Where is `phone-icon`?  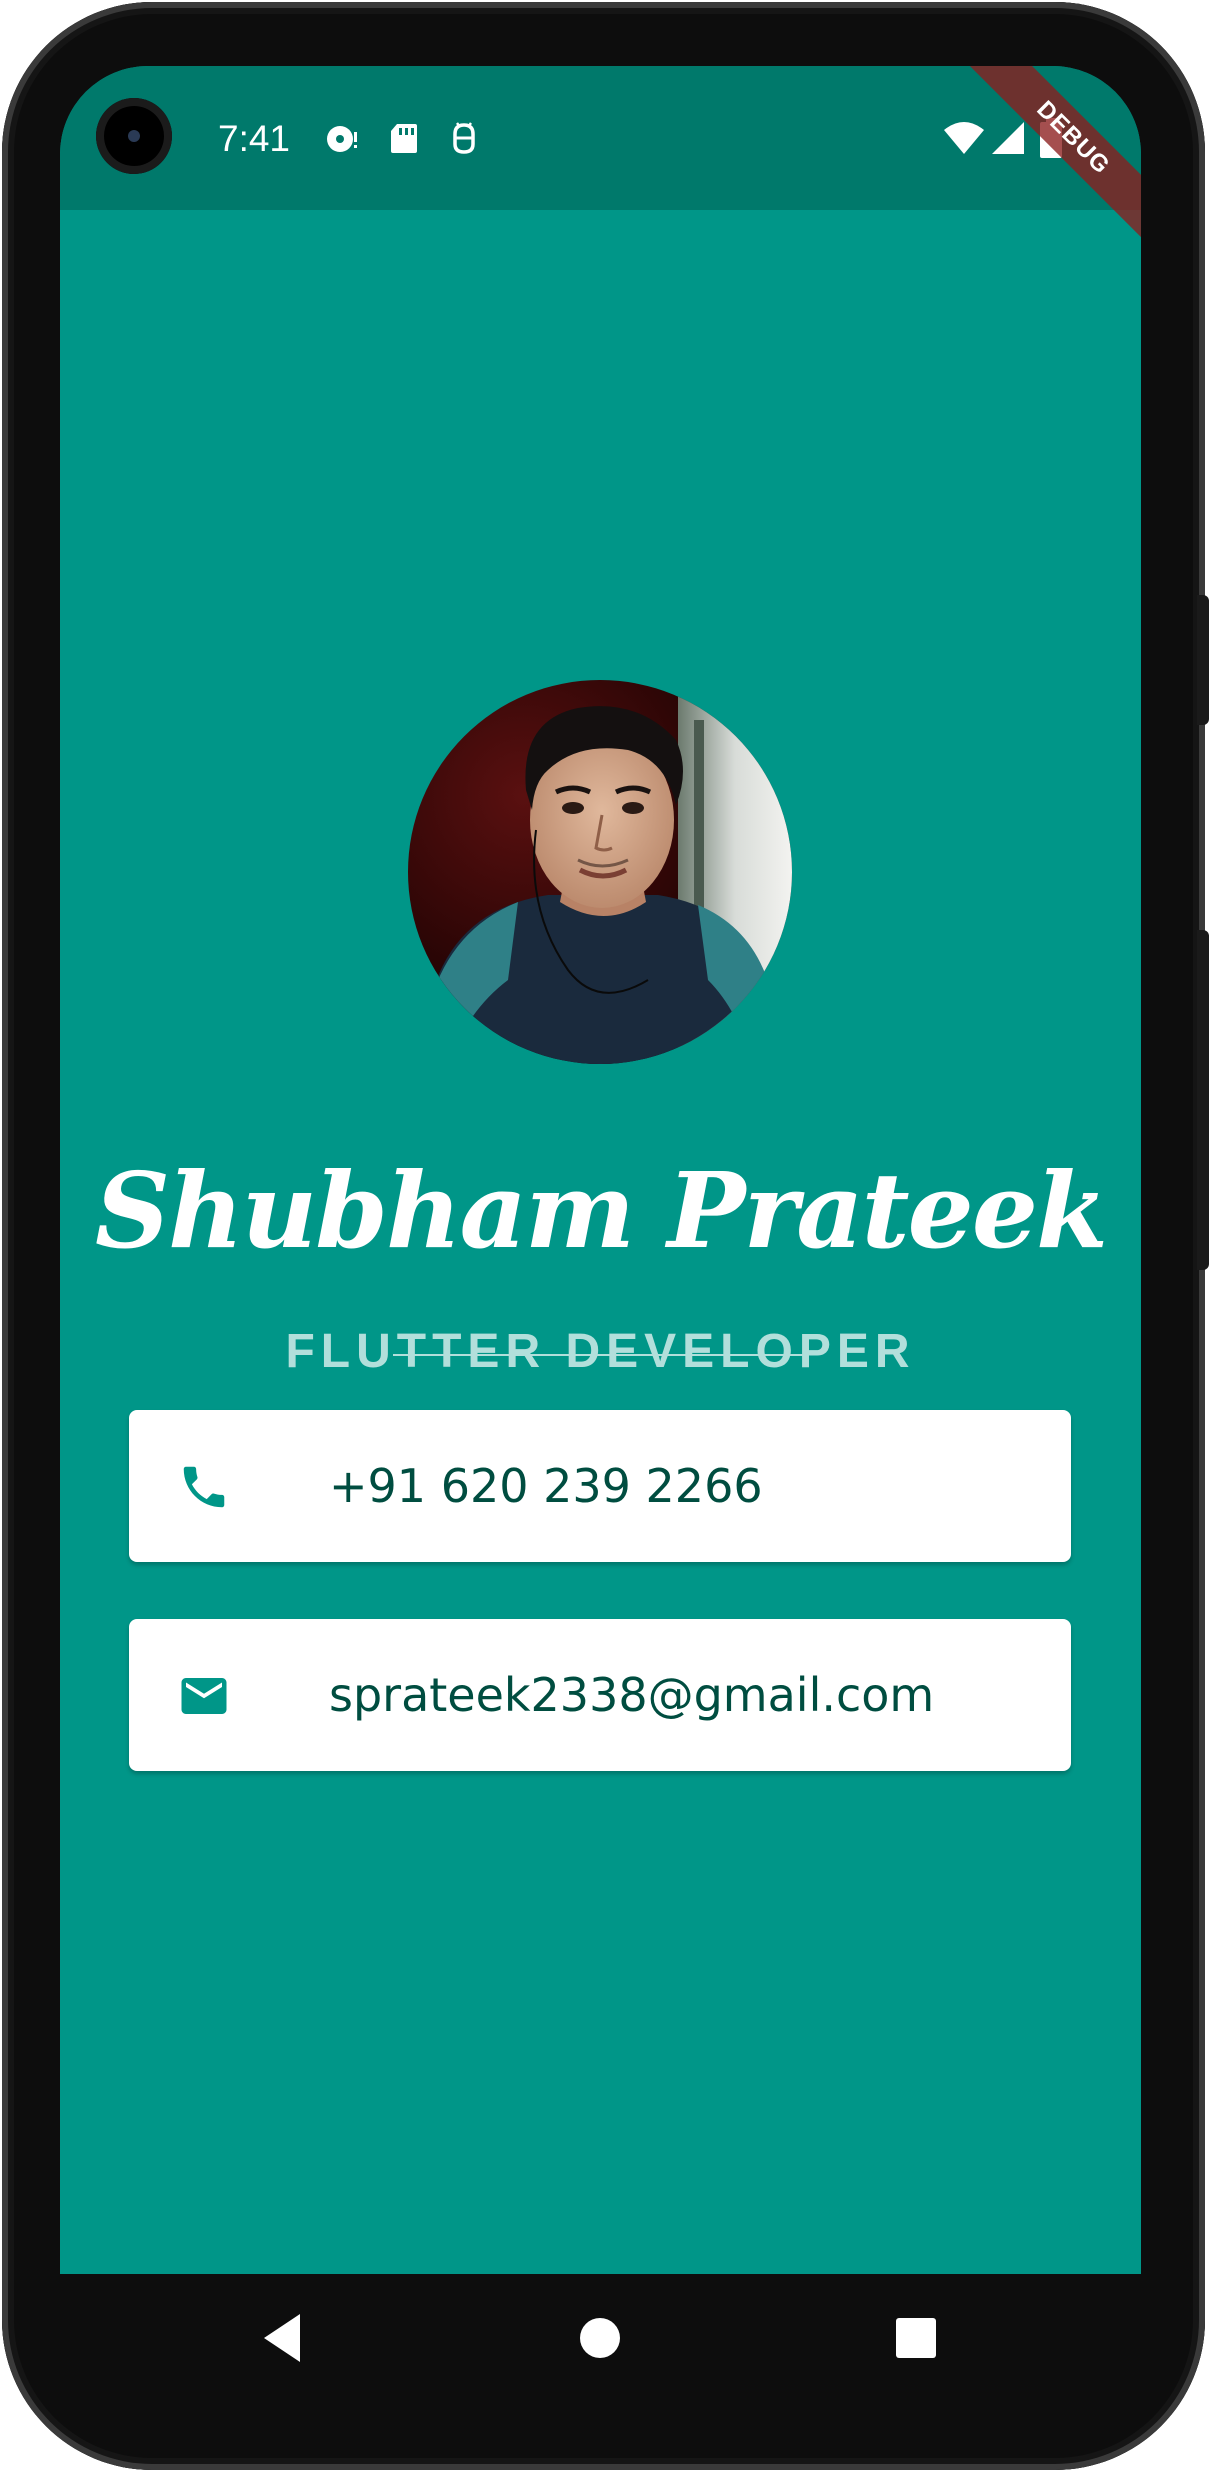 phone-icon is located at coordinates (204, 1487).